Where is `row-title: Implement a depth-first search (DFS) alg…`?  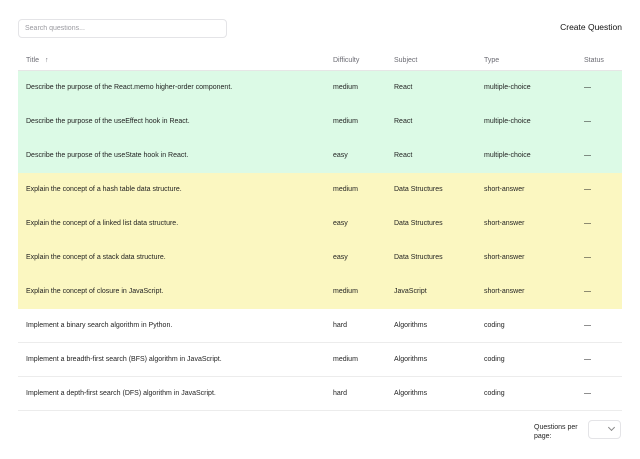 row-title: Implement a depth-first search (DFS) alg… is located at coordinates (121, 393).